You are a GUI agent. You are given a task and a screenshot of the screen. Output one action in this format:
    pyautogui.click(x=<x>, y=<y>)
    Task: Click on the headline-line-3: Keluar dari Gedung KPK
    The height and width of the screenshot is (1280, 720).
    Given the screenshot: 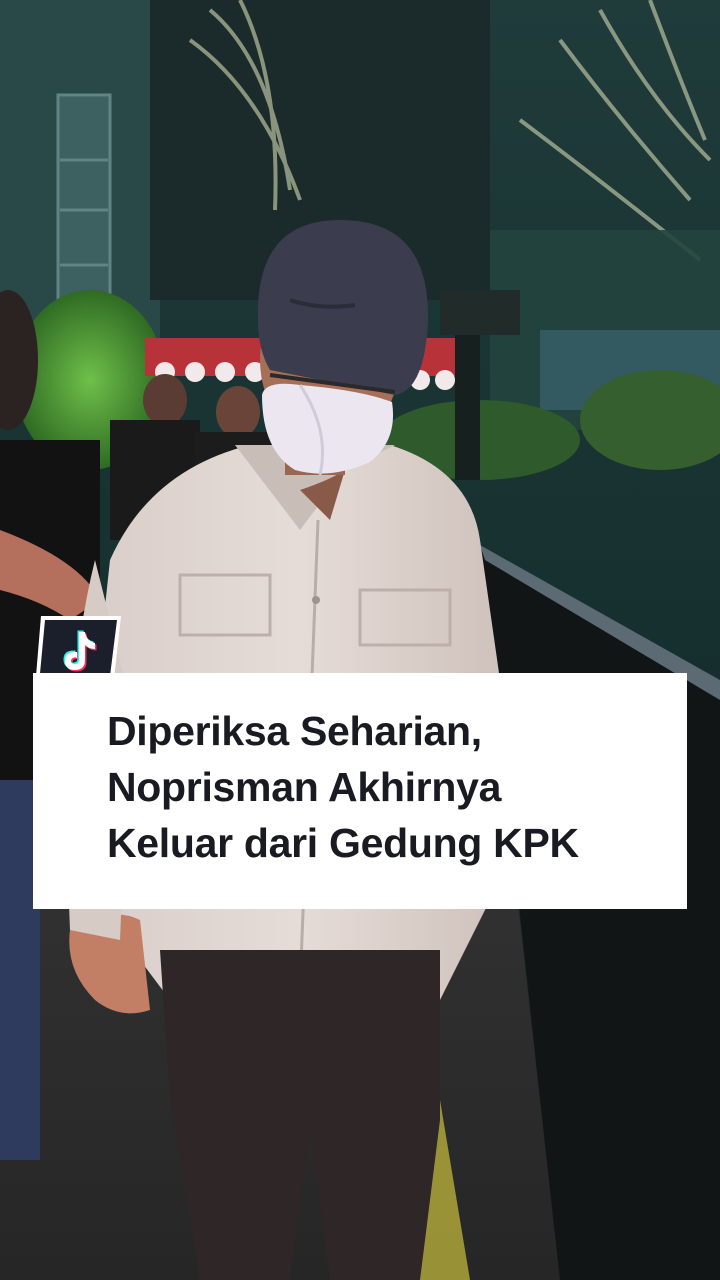 What is the action you would take?
    pyautogui.click(x=343, y=843)
    